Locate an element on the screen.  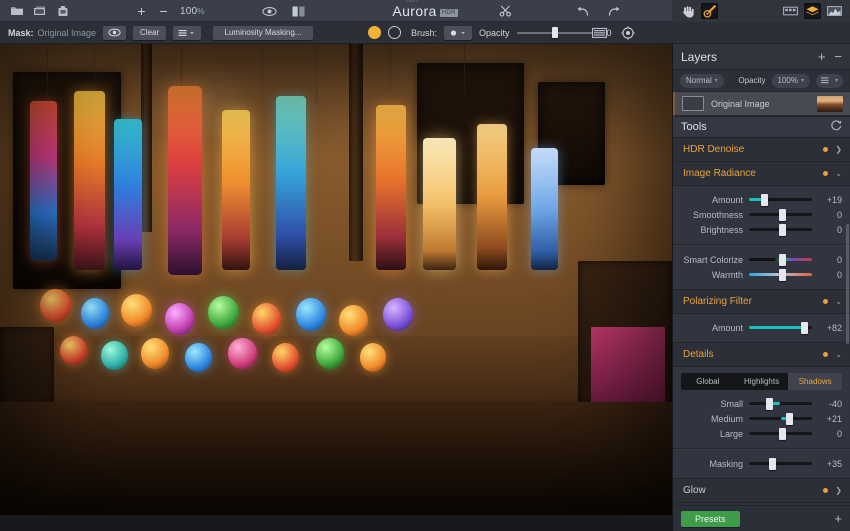
slider-medium: Medium +21 is located at coordinates (761, 418).